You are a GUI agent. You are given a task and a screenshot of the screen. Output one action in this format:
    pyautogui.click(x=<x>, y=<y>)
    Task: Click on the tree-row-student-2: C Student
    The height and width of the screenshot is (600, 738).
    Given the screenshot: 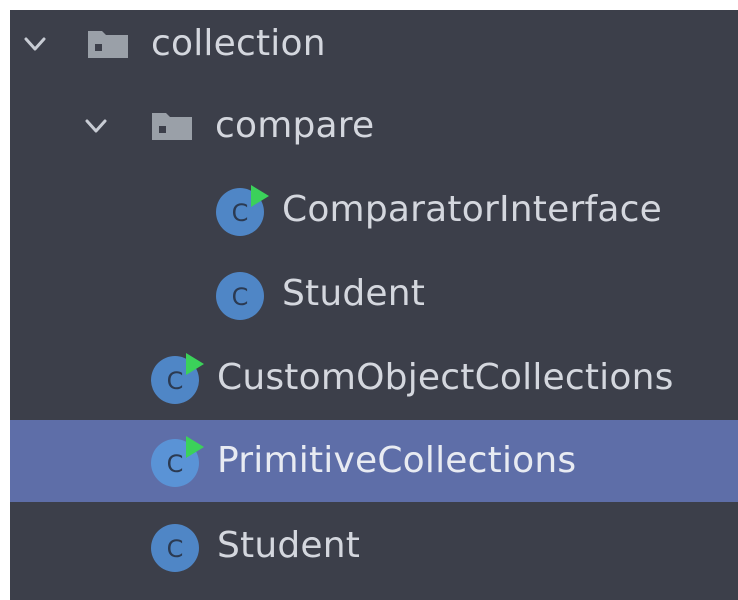 What is the action you would take?
    pyautogui.click(x=374, y=546)
    